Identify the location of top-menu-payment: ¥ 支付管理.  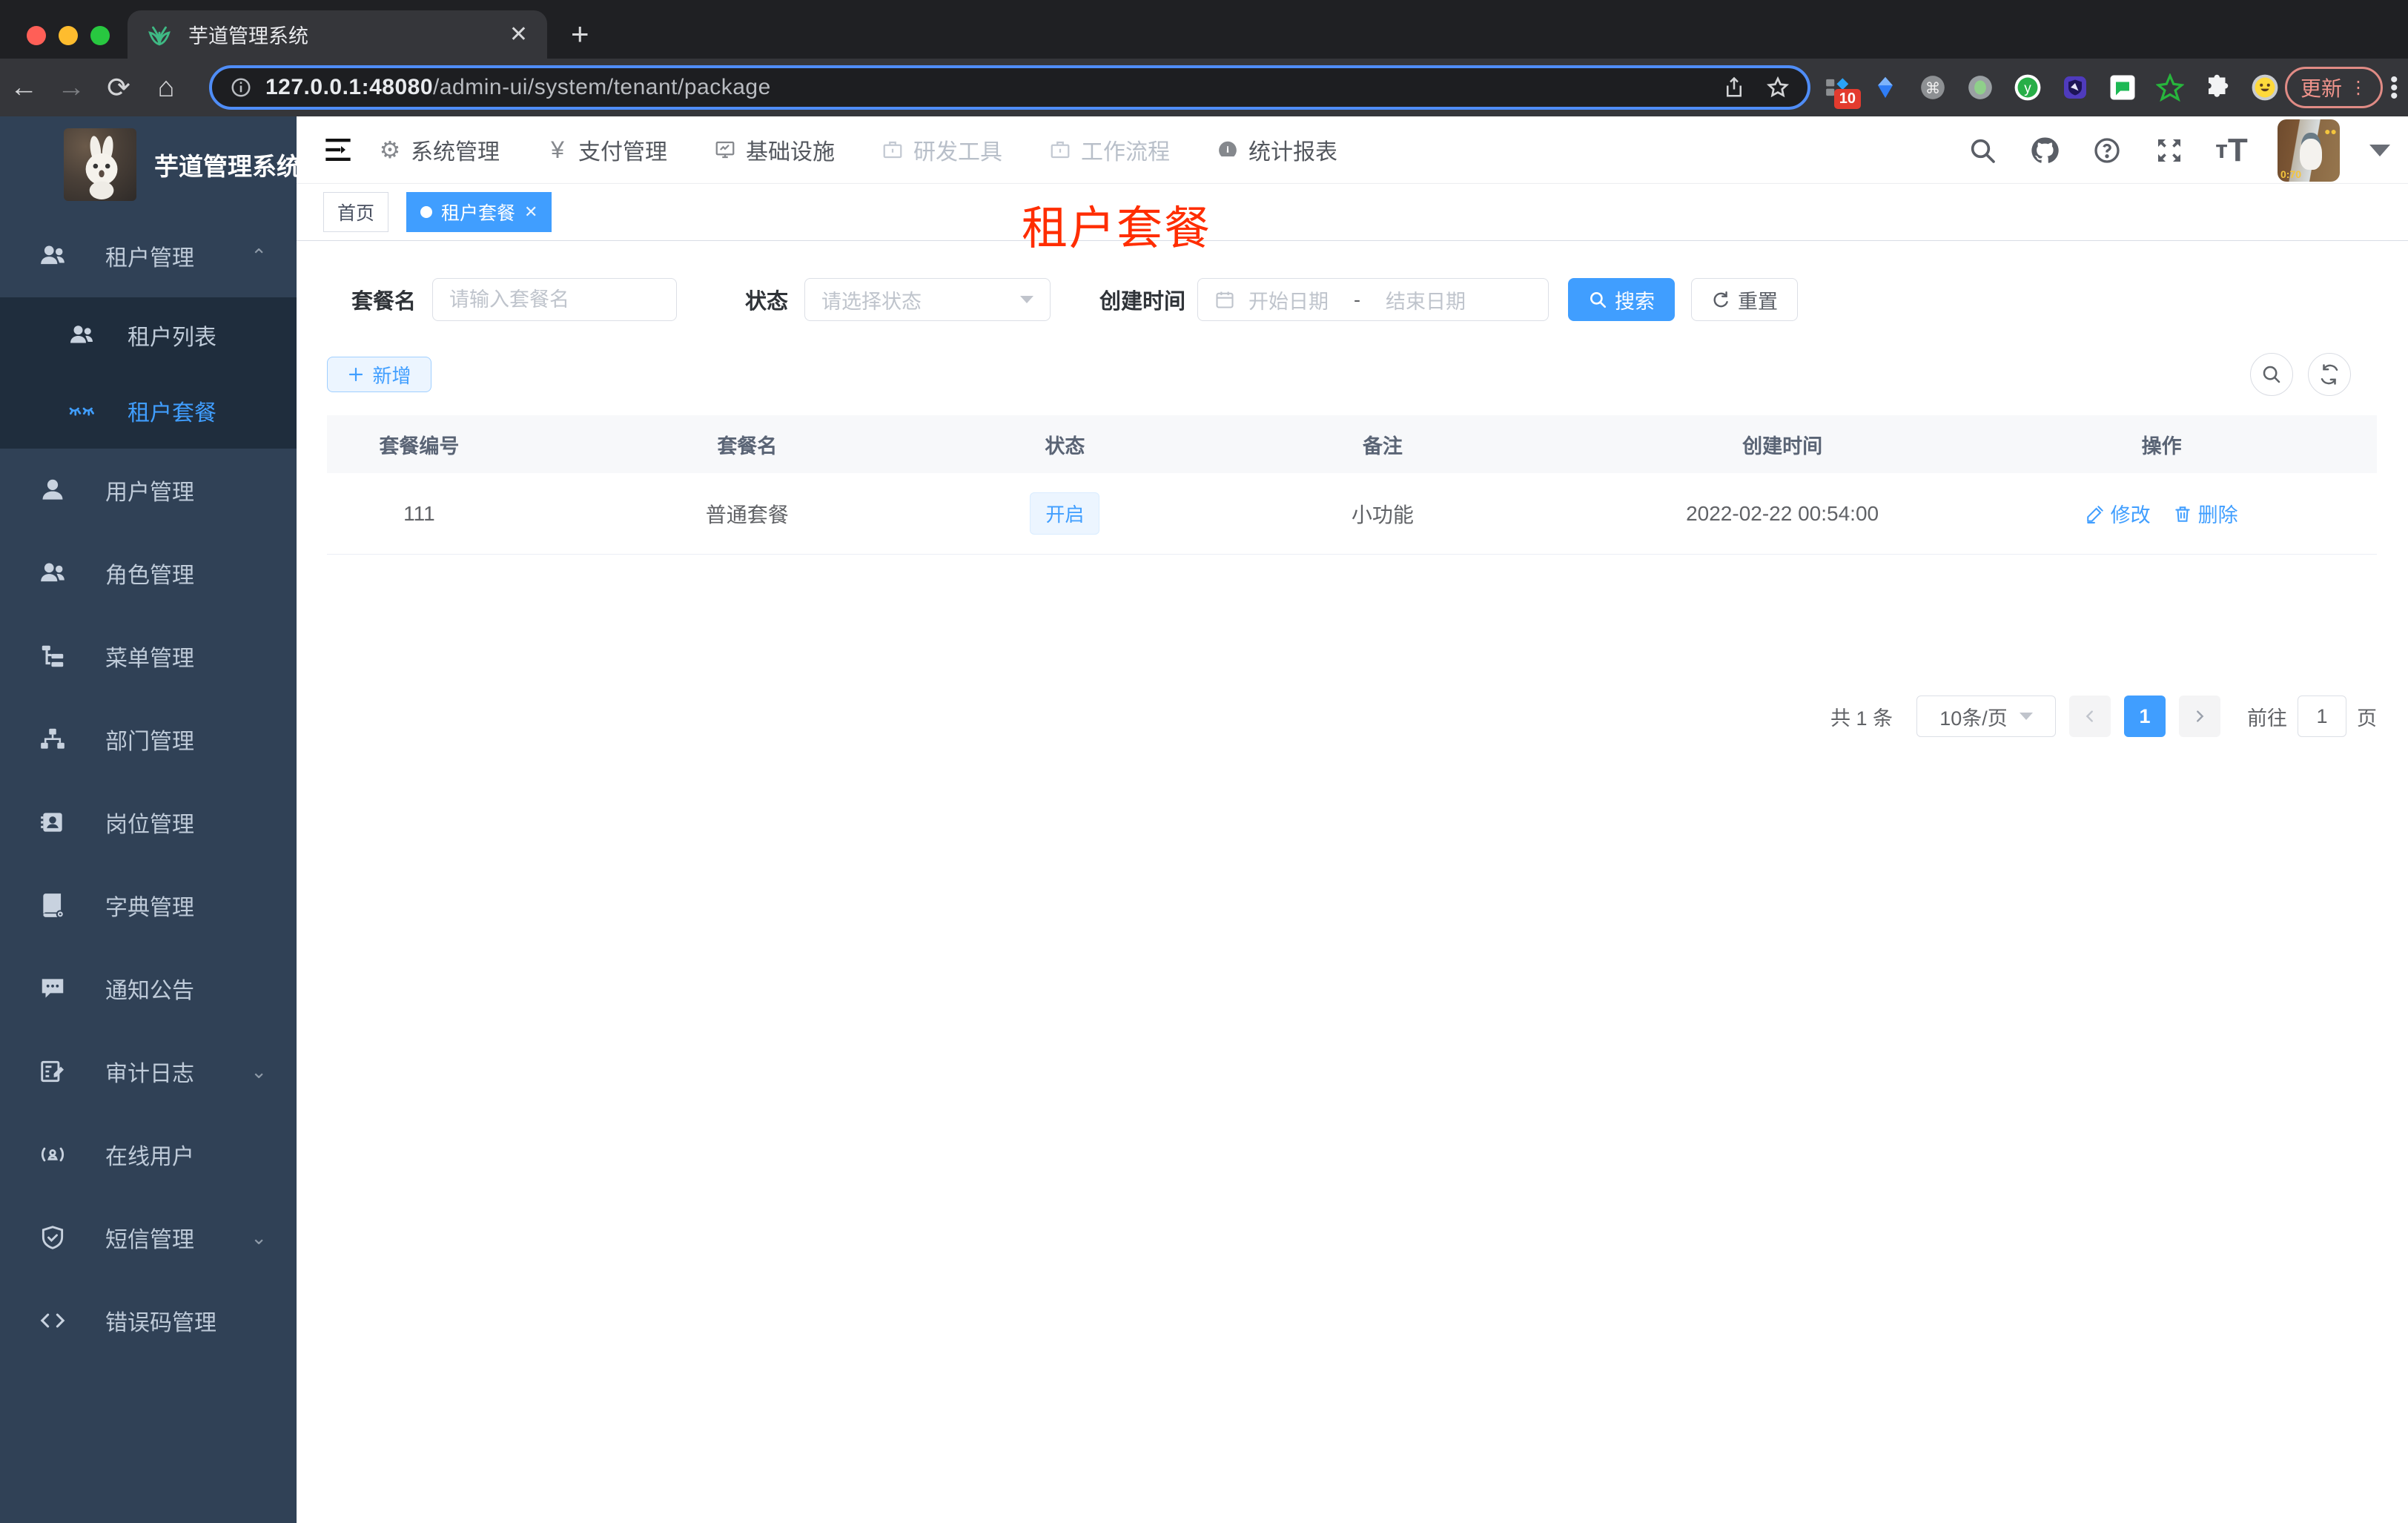
(606, 150).